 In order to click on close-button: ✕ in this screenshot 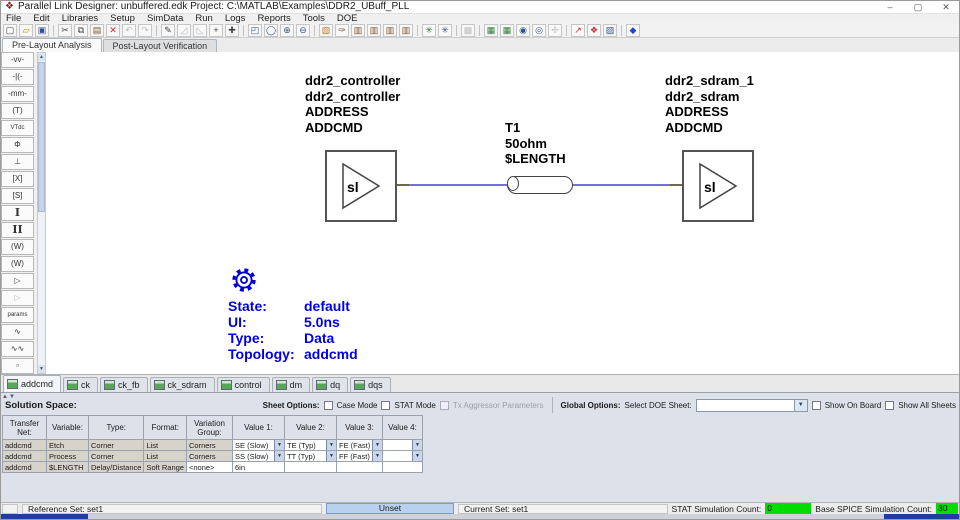, I will do `click(946, 7)`.